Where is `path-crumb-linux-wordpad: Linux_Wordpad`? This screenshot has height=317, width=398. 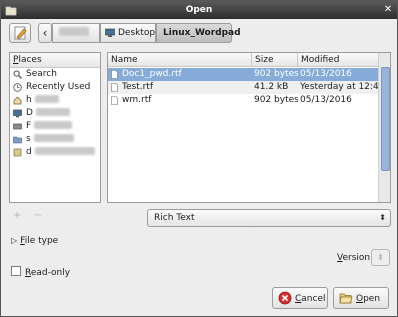 path-crumb-linux-wordpad: Linux_Wordpad is located at coordinates (198, 33).